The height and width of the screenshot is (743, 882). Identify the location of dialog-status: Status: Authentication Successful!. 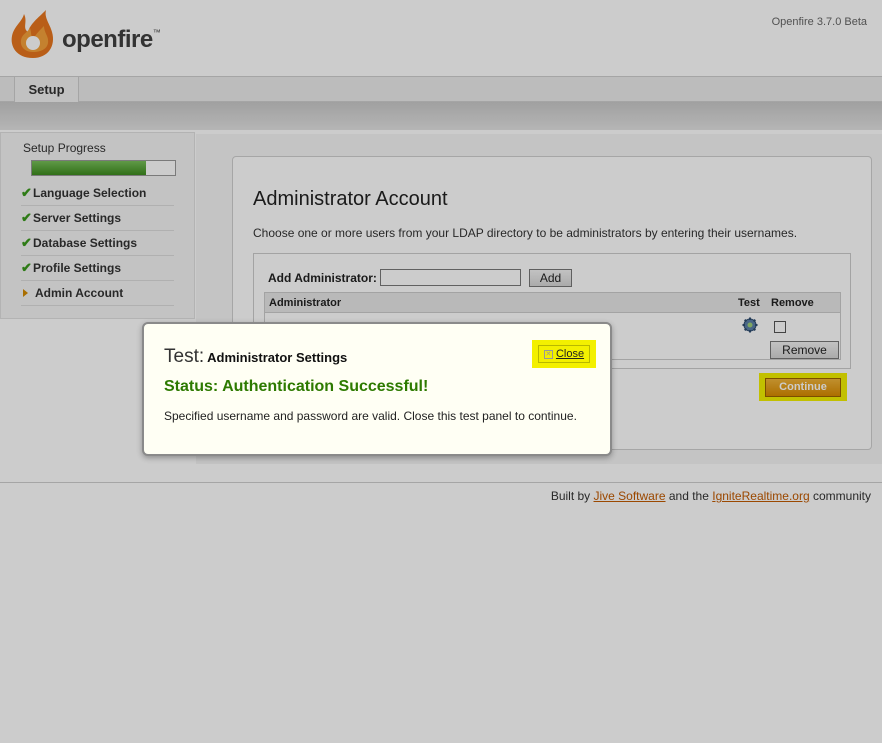
(296, 386).